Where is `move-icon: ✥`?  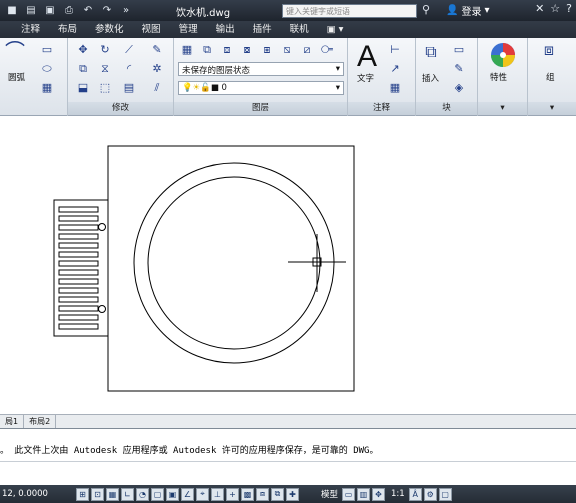
move-icon: ✥ is located at coordinates (83, 49).